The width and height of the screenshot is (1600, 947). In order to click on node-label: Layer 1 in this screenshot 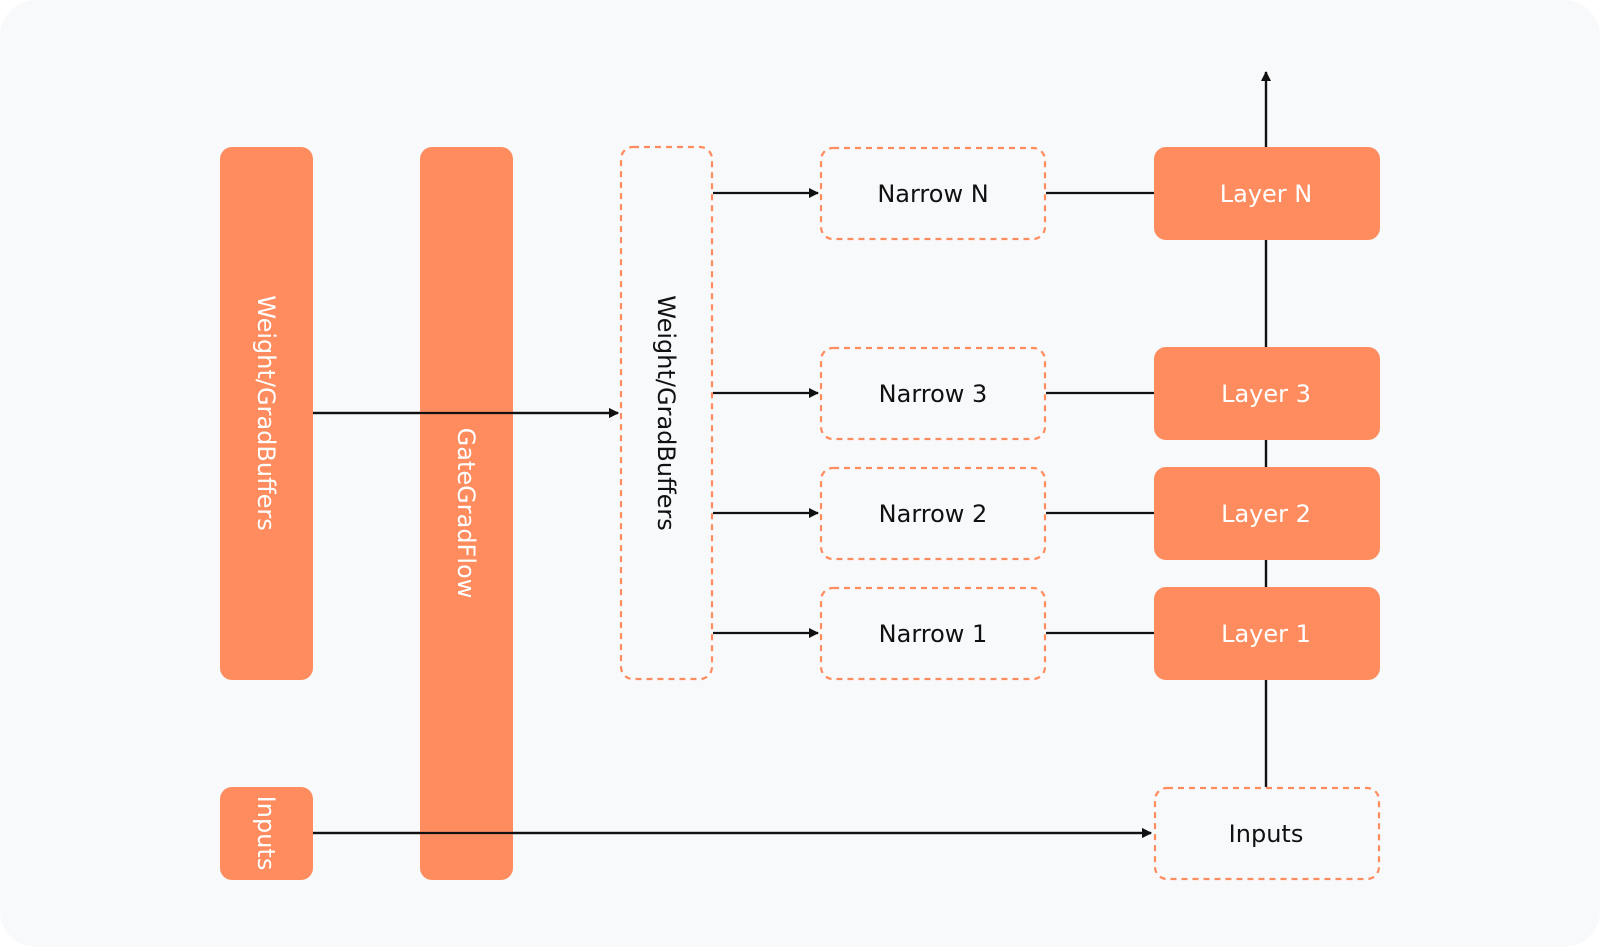, I will do `click(1266, 634)`.